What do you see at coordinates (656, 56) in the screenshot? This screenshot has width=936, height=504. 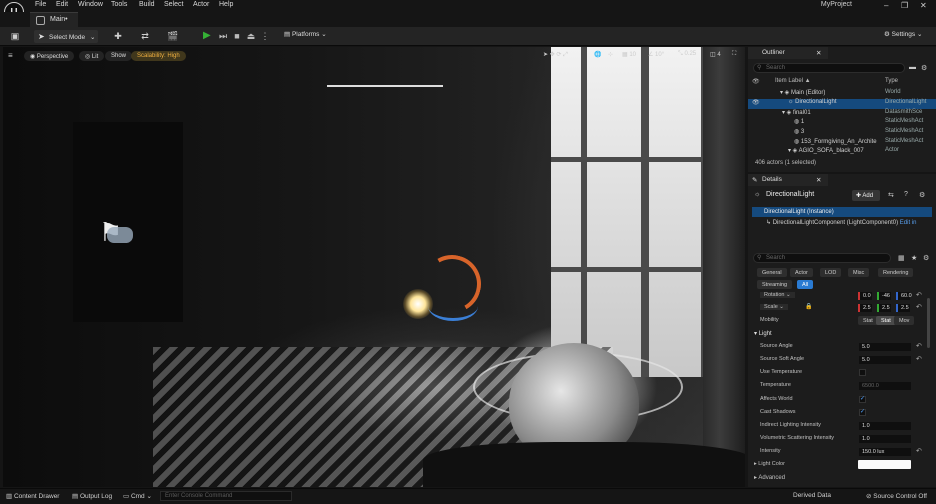 I see `rotation-snap-icon: ∠ 10°` at bounding box center [656, 56].